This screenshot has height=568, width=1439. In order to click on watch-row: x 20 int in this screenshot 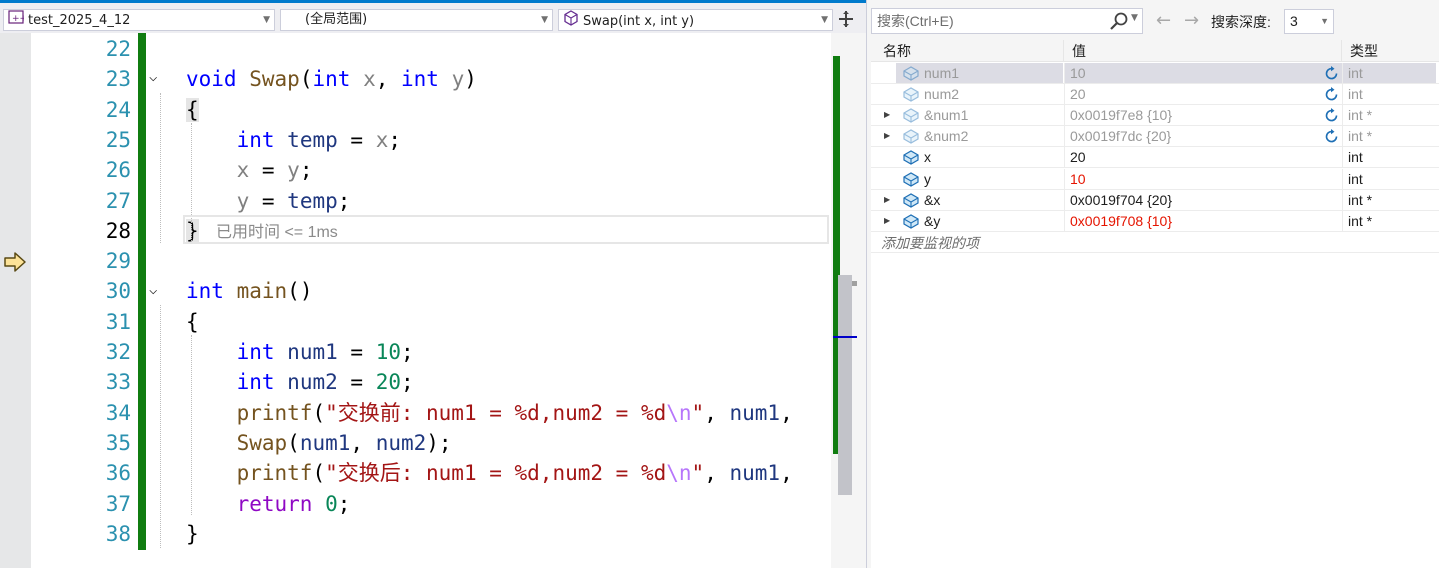, I will do `click(1155, 158)`.